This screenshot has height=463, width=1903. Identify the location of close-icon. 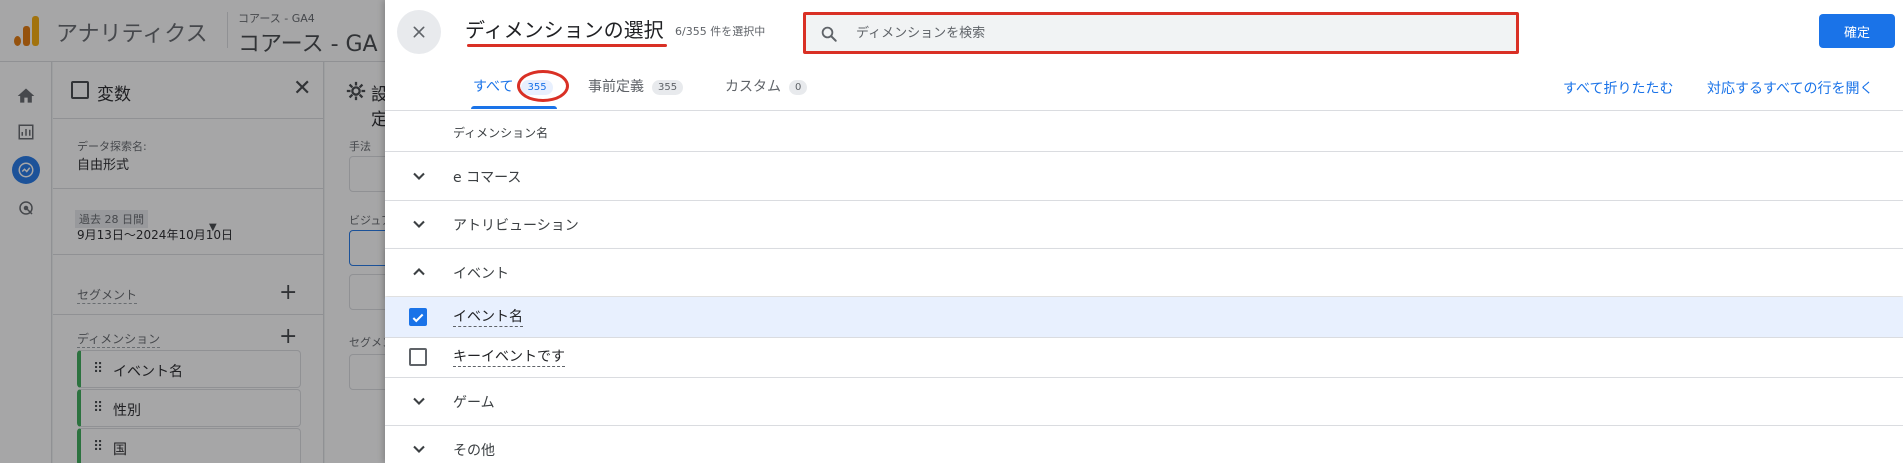
(419, 32).